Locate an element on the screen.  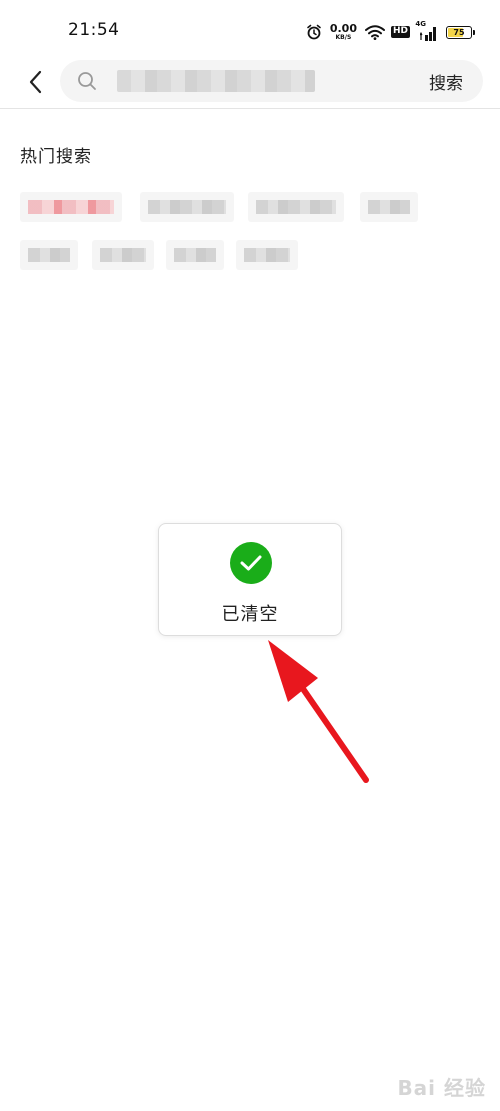
chevron-left-icon is located at coordinates (35, 82).